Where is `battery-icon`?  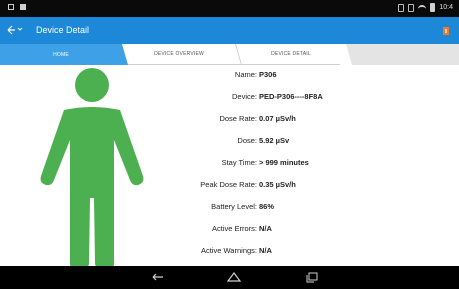 battery-icon is located at coordinates (433, 7).